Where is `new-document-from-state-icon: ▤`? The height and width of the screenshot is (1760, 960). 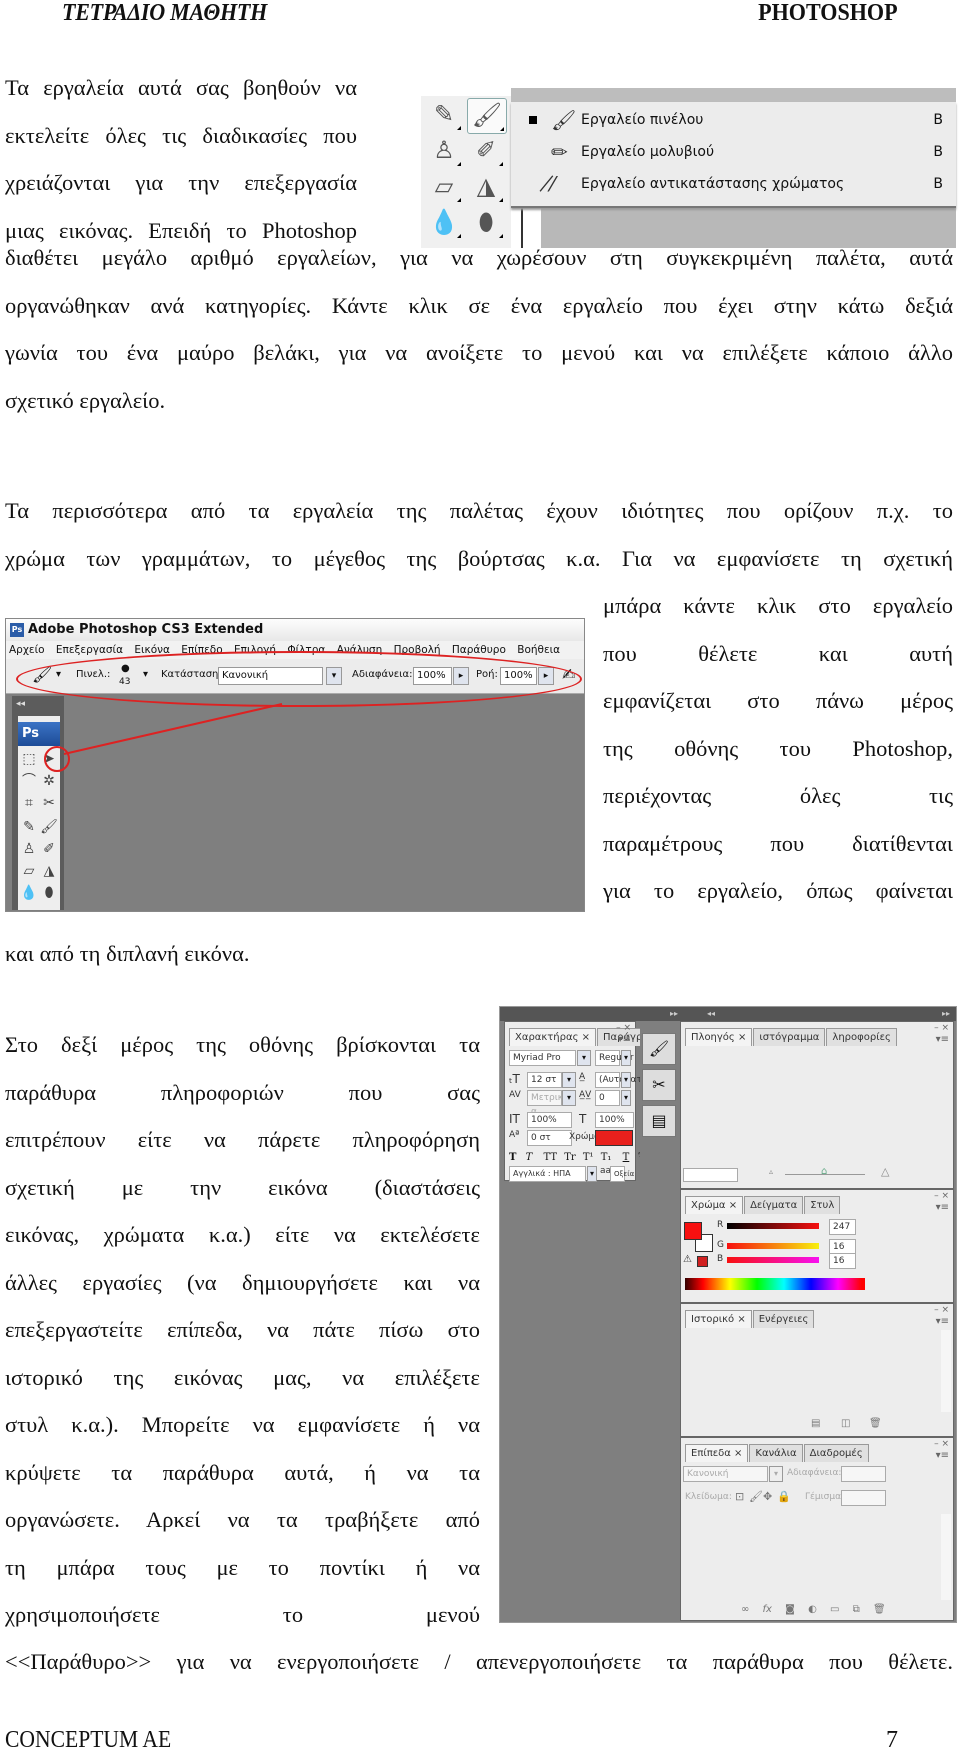 new-document-from-state-icon: ▤ is located at coordinates (815, 1423).